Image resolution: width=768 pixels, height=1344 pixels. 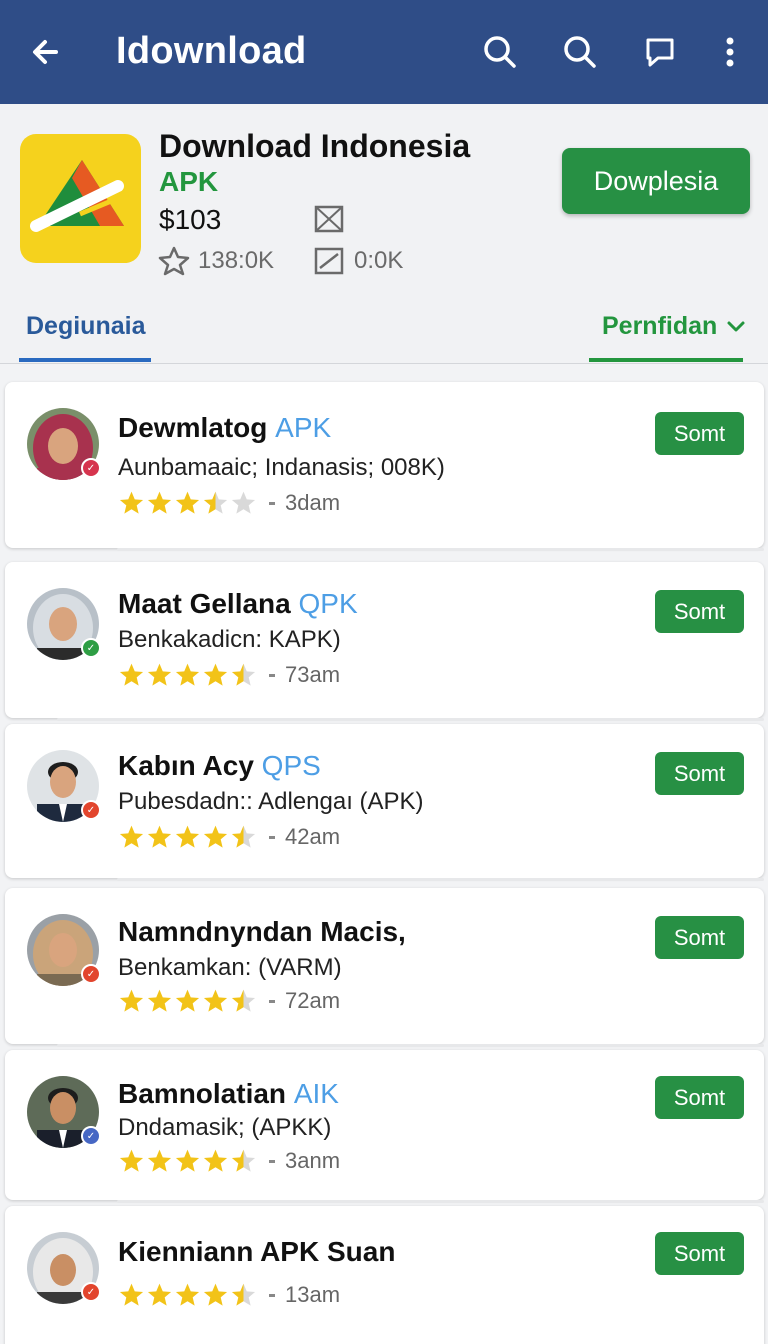 I want to click on tab-left-indicator, so click(x=85, y=360).